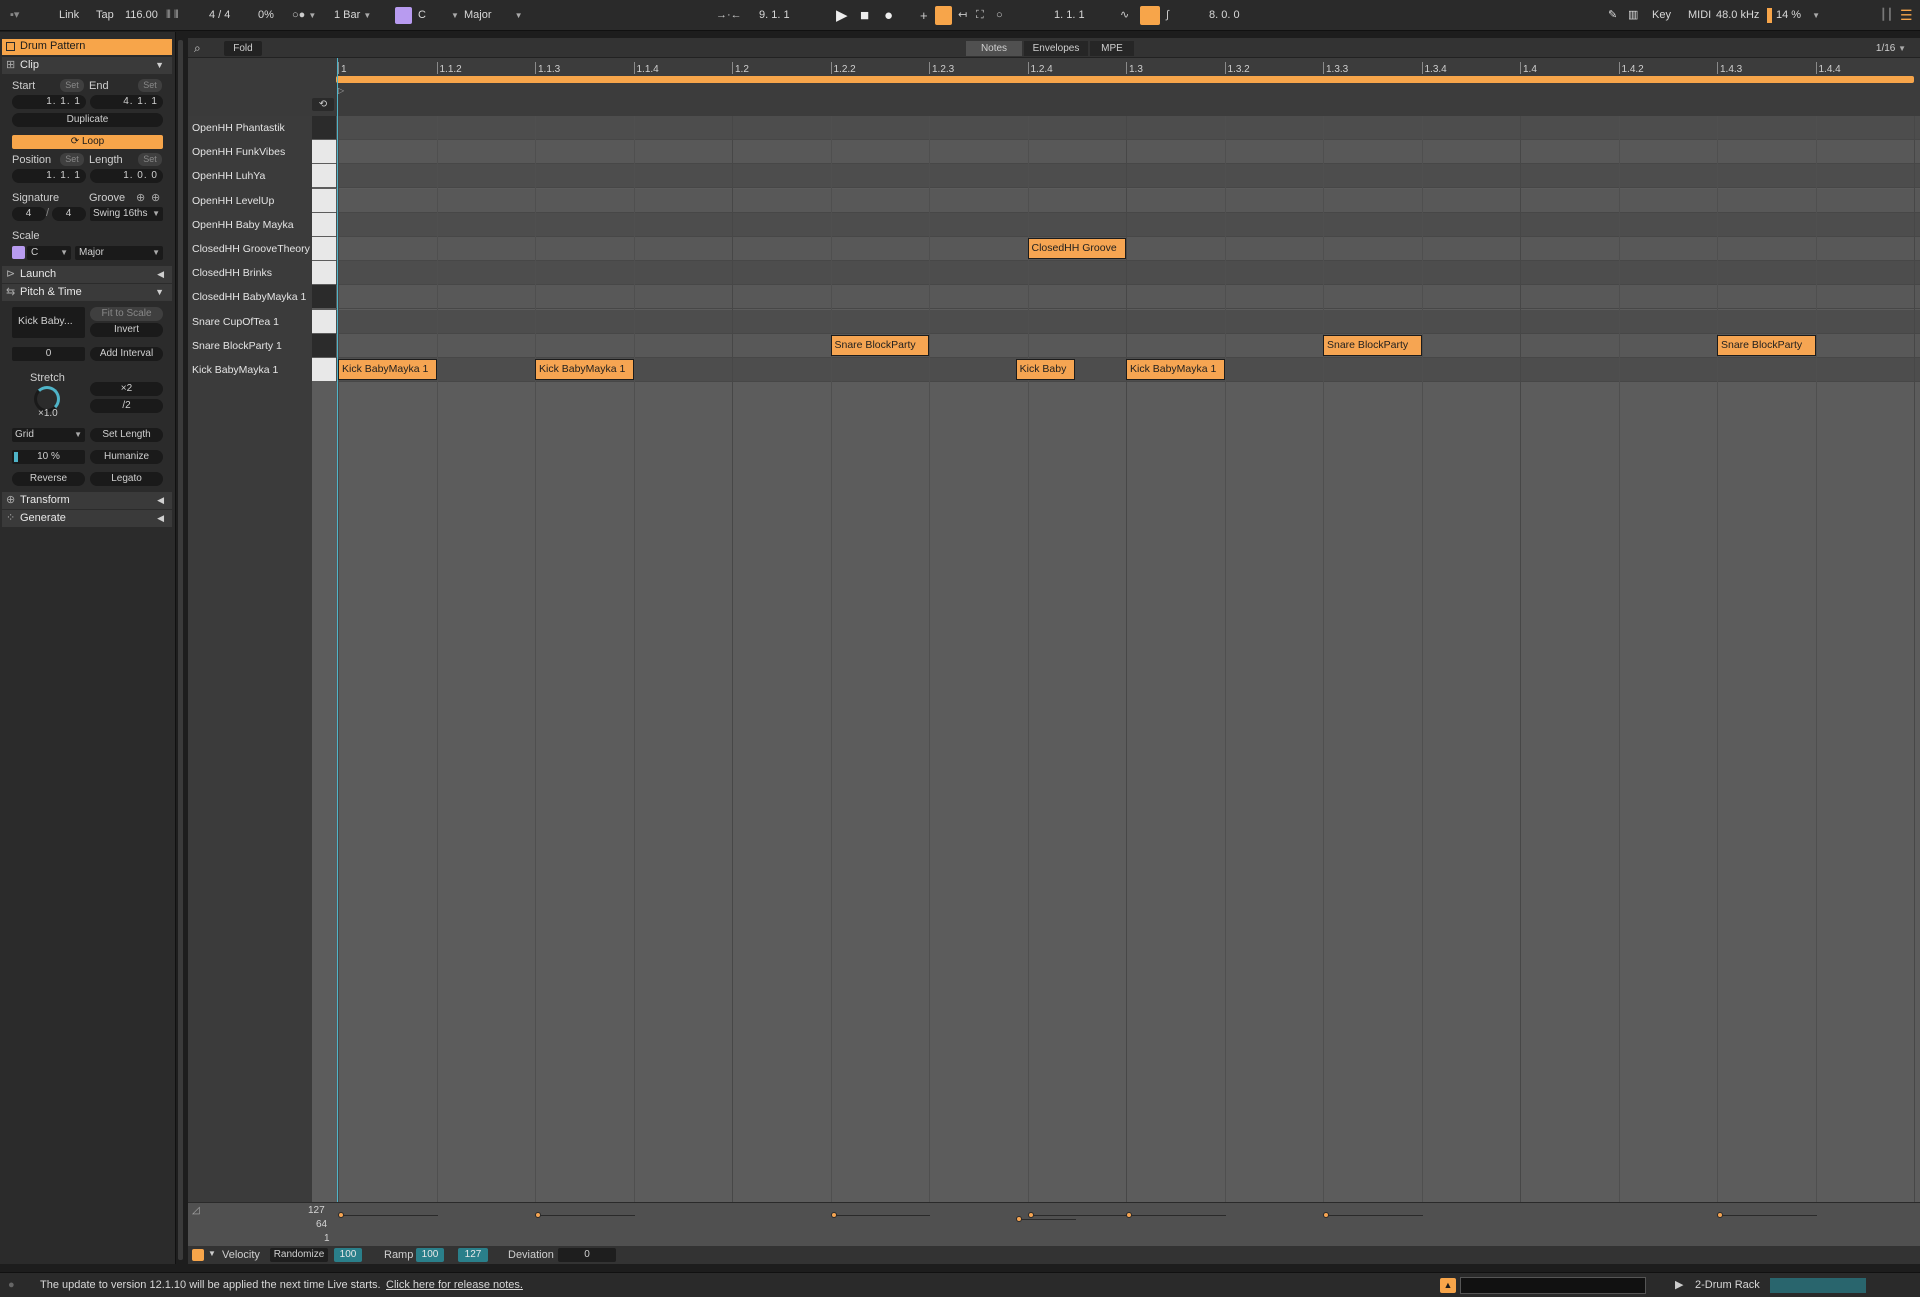 Image resolution: width=1920 pixels, height=1297 pixels. Describe the element at coordinates (140, 197) in the screenshot. I see `groove-hot-swap-icon: ⊕` at that location.